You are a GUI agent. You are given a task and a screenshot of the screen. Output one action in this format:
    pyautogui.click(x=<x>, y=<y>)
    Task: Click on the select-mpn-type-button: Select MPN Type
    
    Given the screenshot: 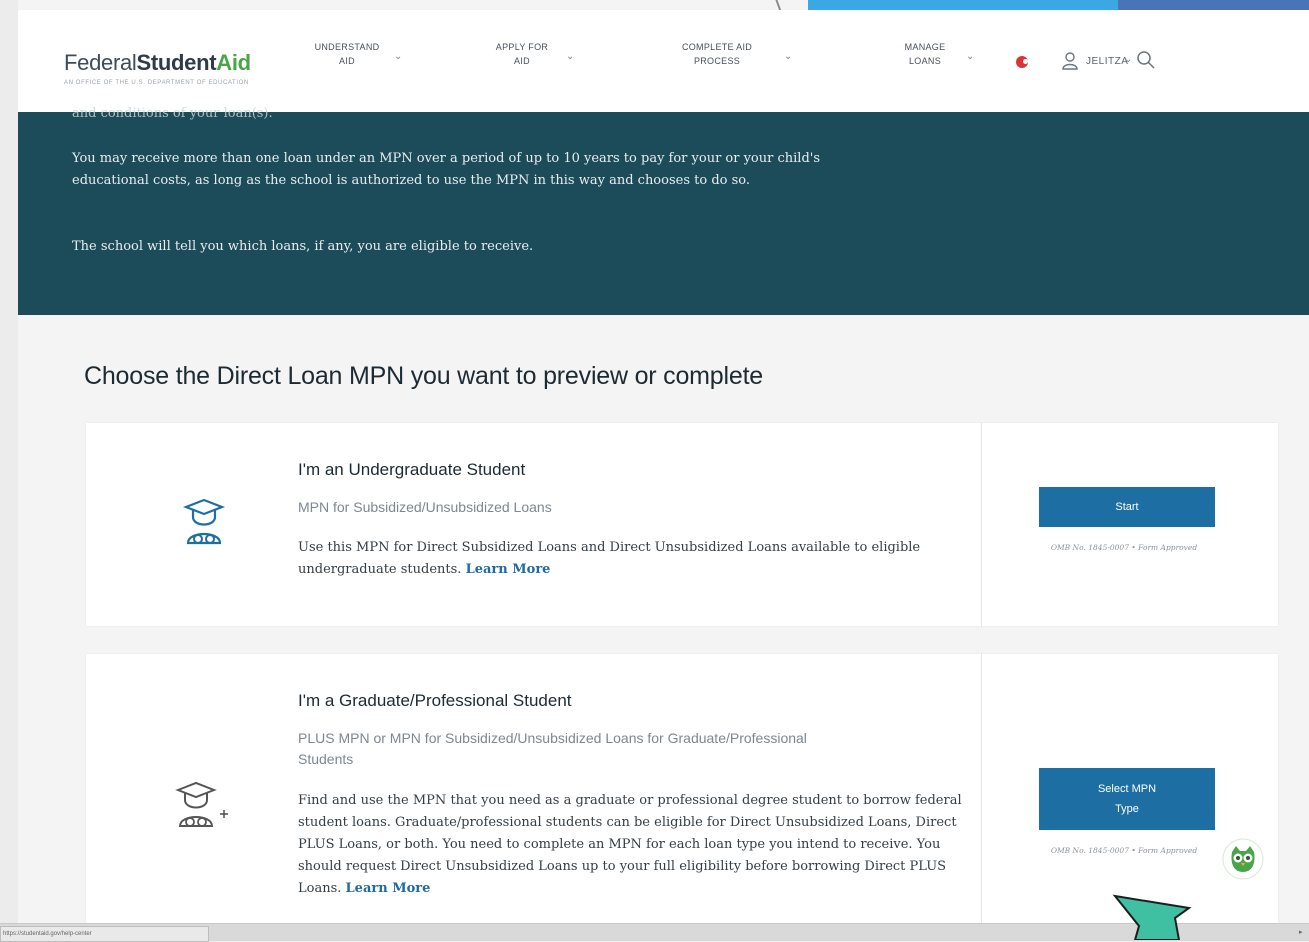 What is the action you would take?
    pyautogui.click(x=1127, y=799)
    